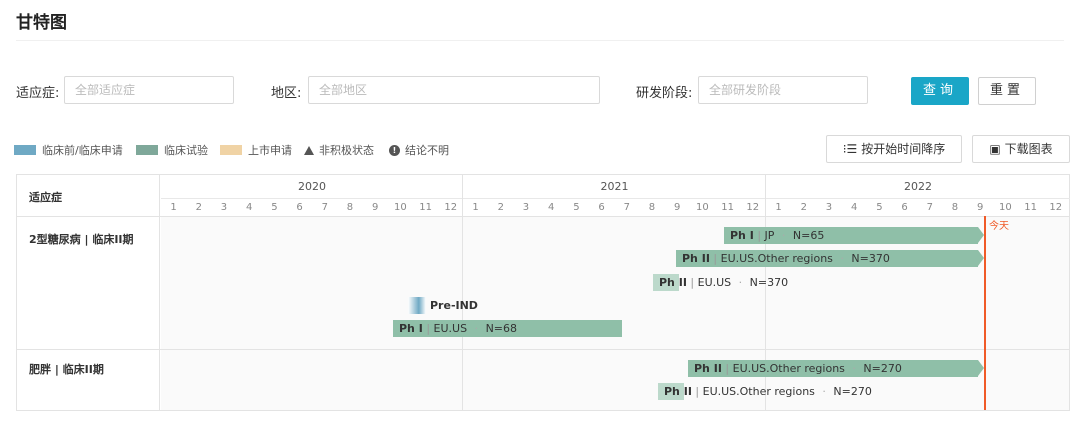 This screenshot has width=1080, height=424. I want to click on page-title: 甘特图, so click(41, 23).